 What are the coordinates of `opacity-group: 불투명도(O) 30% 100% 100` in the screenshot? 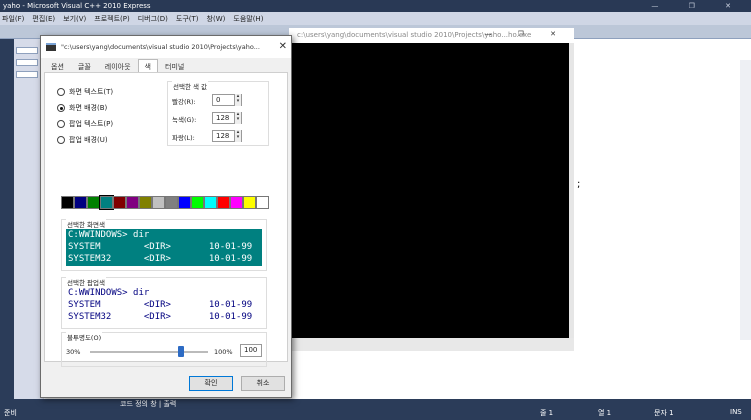 It's located at (164, 349).